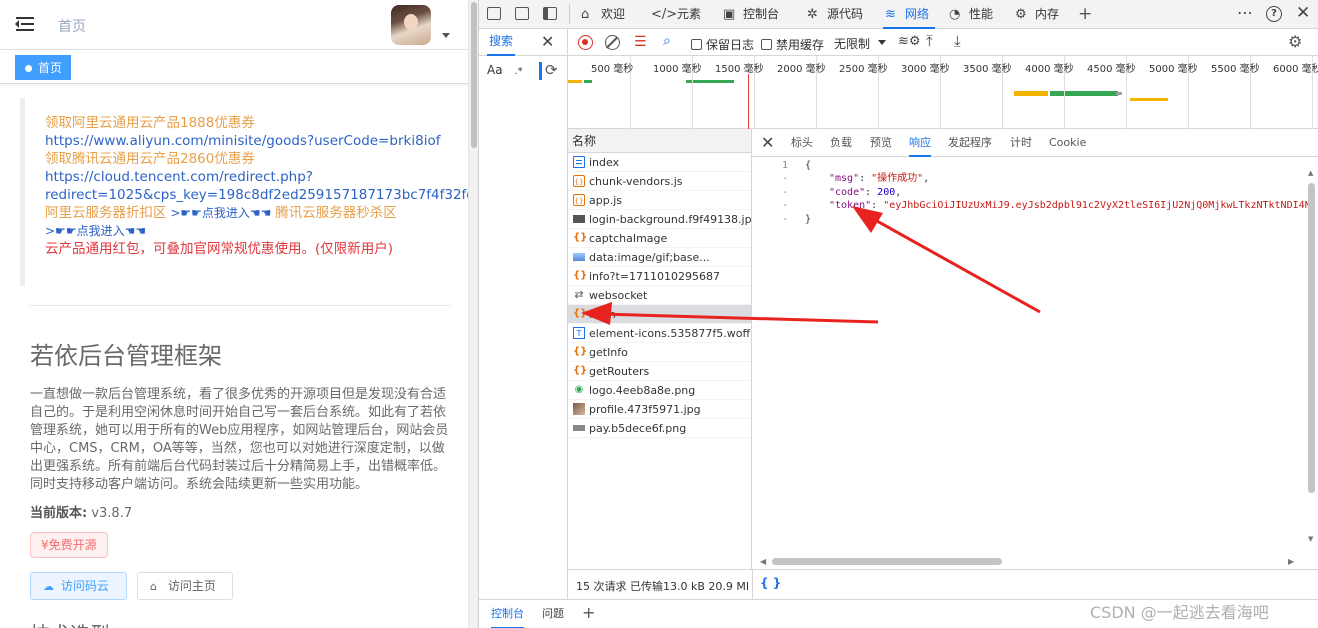  I want to click on tab-initiator: 发起程序, so click(970, 143).